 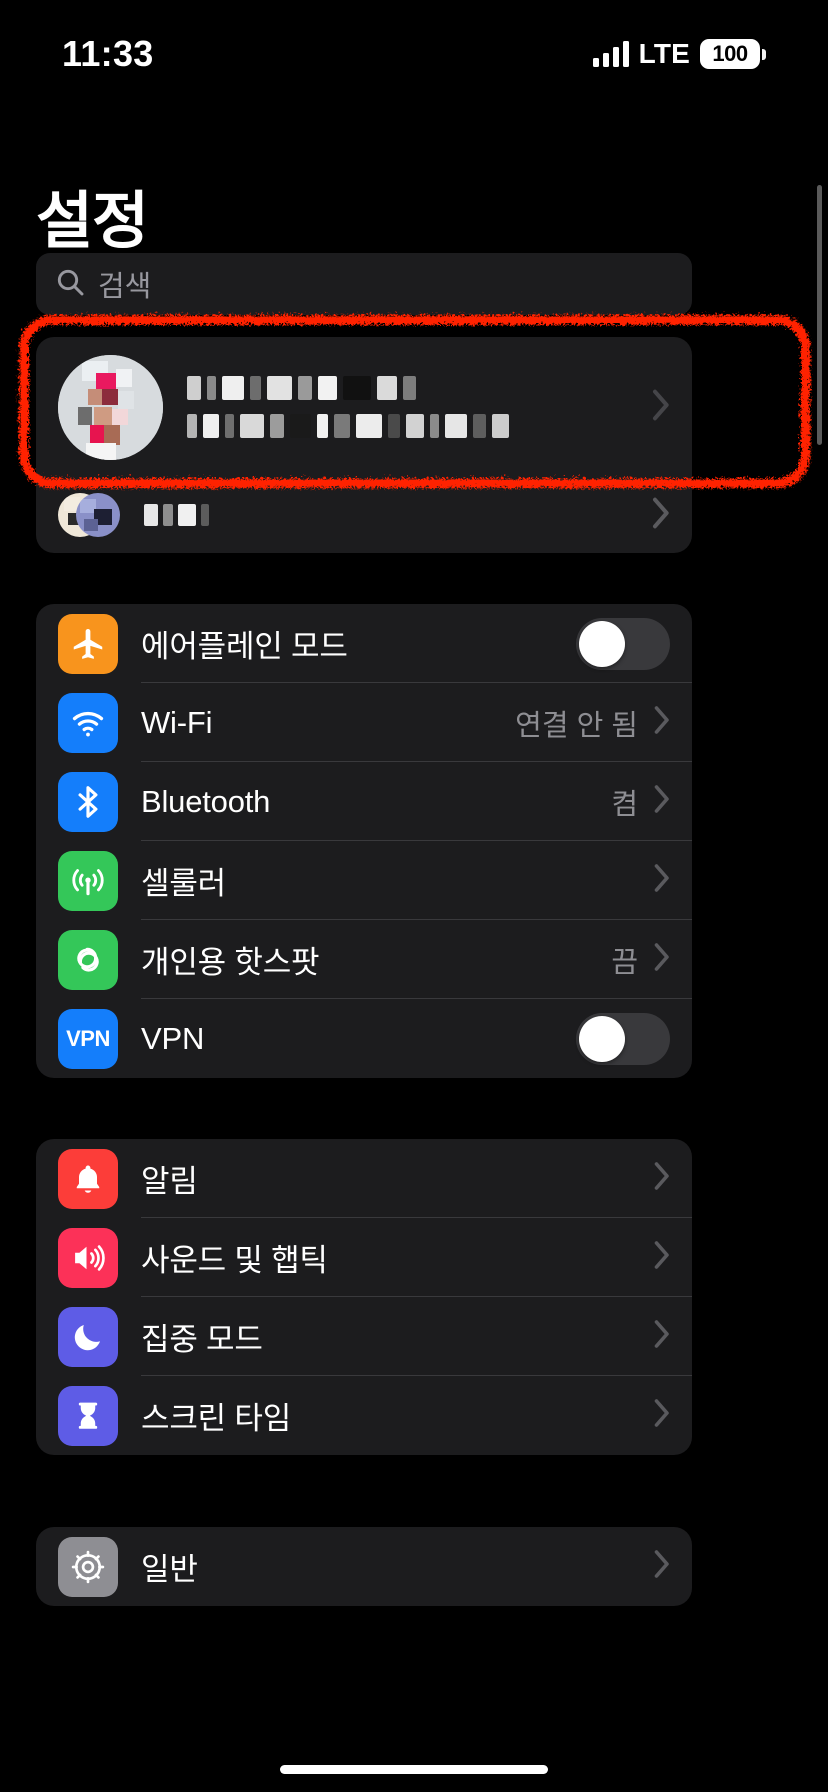 What do you see at coordinates (364, 643) in the screenshot?
I see `row-airplane-mode: 에어플레인 모드` at bounding box center [364, 643].